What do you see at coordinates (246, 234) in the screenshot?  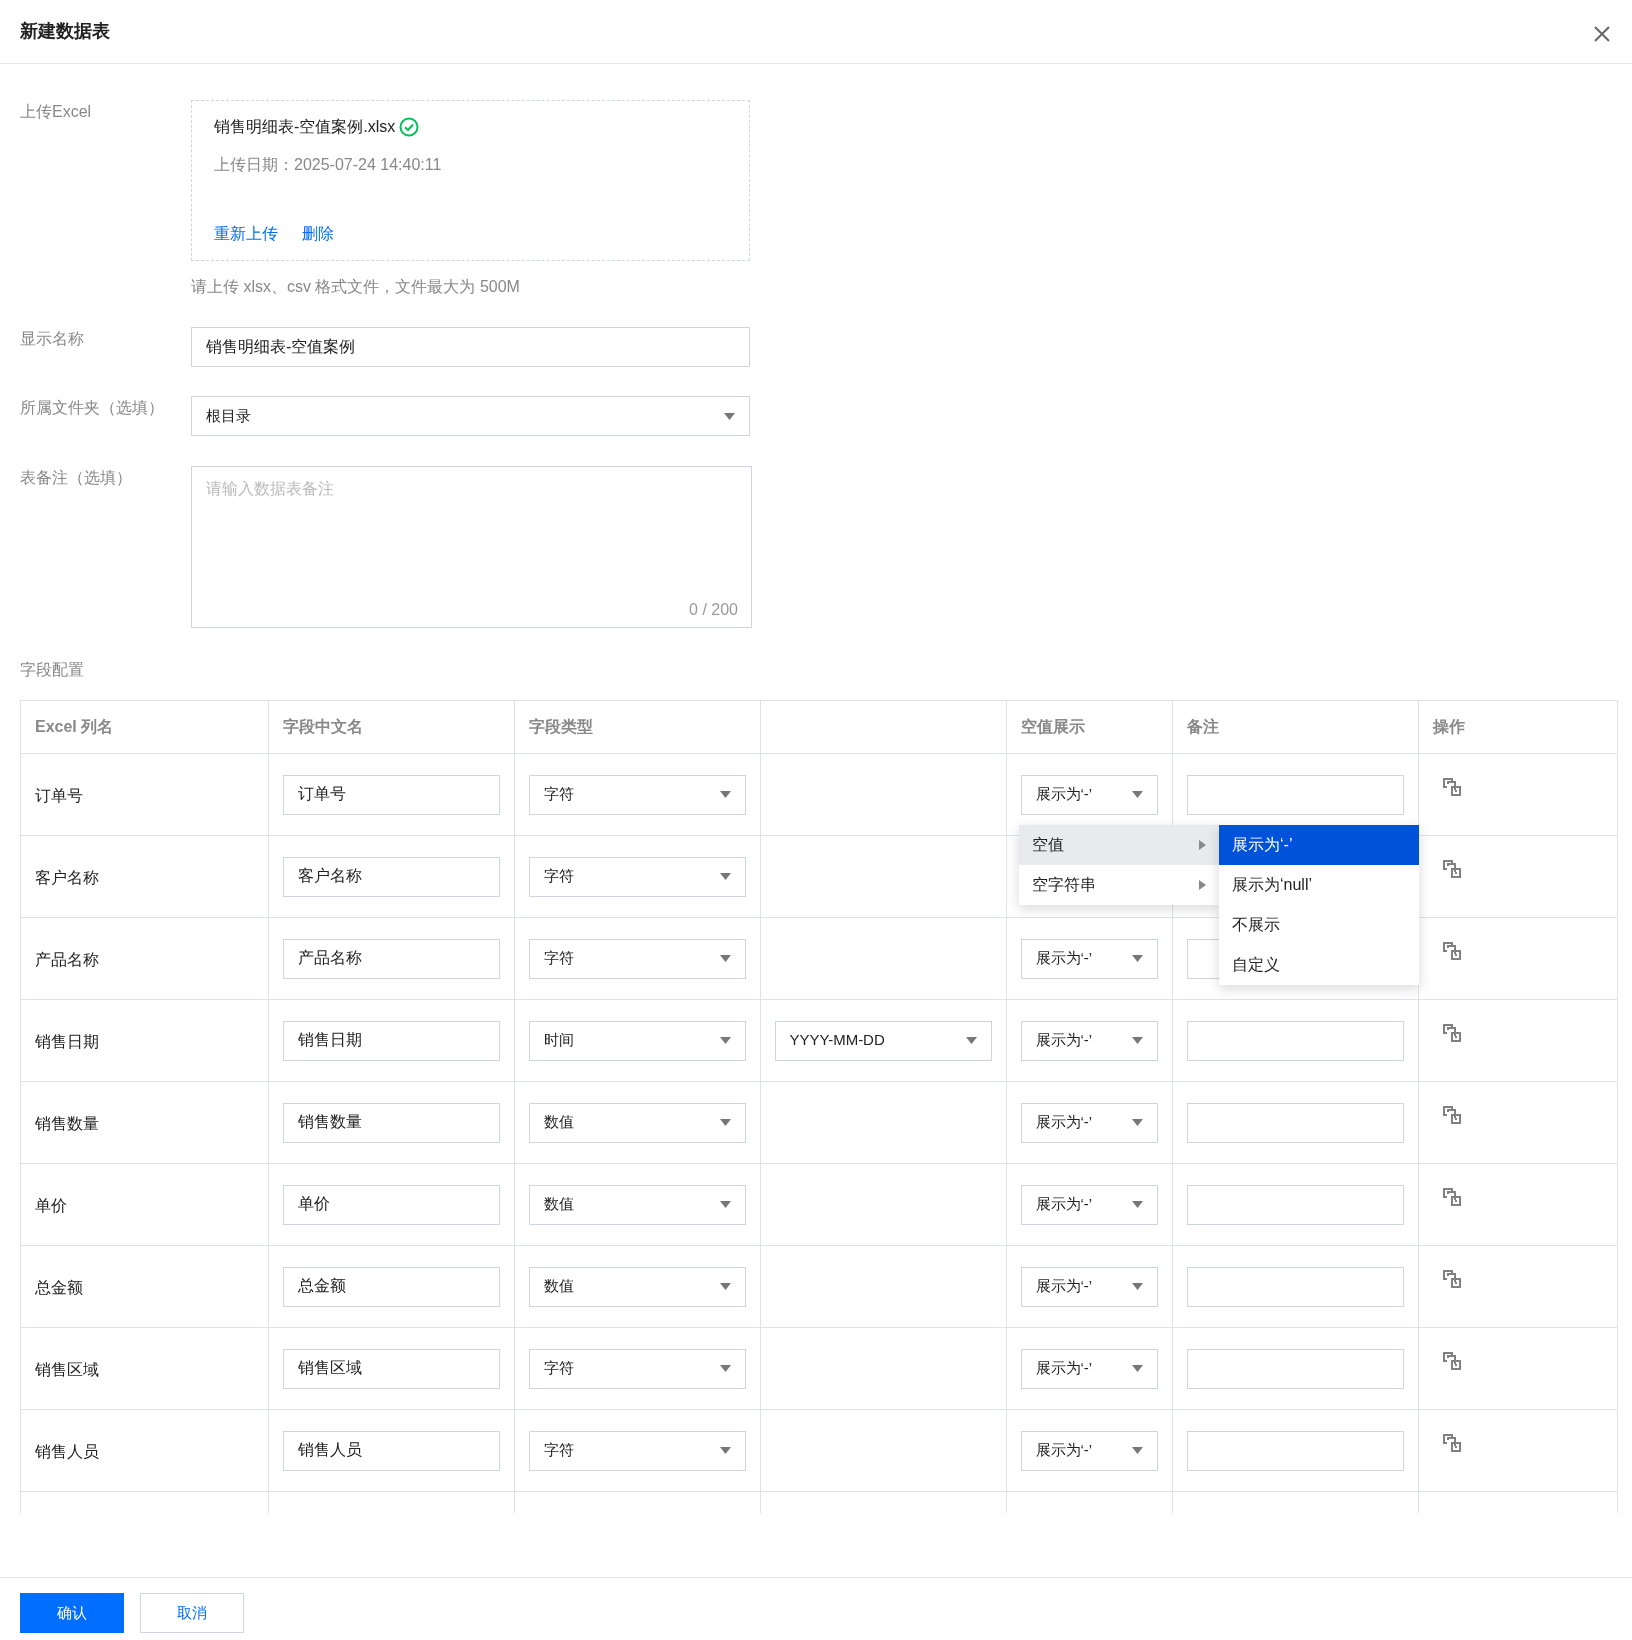 I see `action-link: 重新上传` at bounding box center [246, 234].